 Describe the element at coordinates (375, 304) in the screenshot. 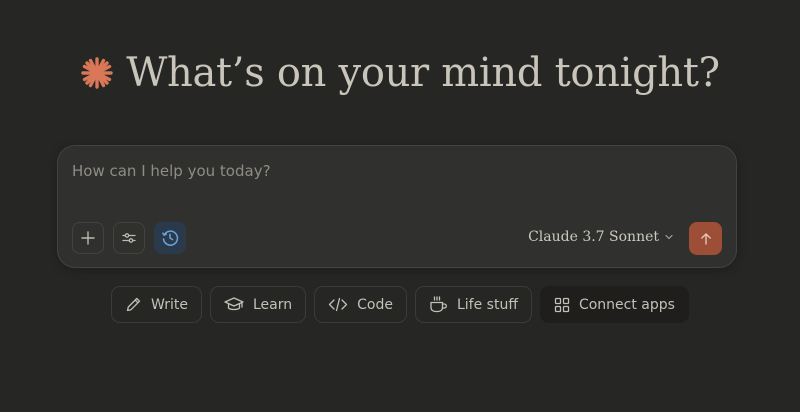

I see `chip-label: Code` at that location.